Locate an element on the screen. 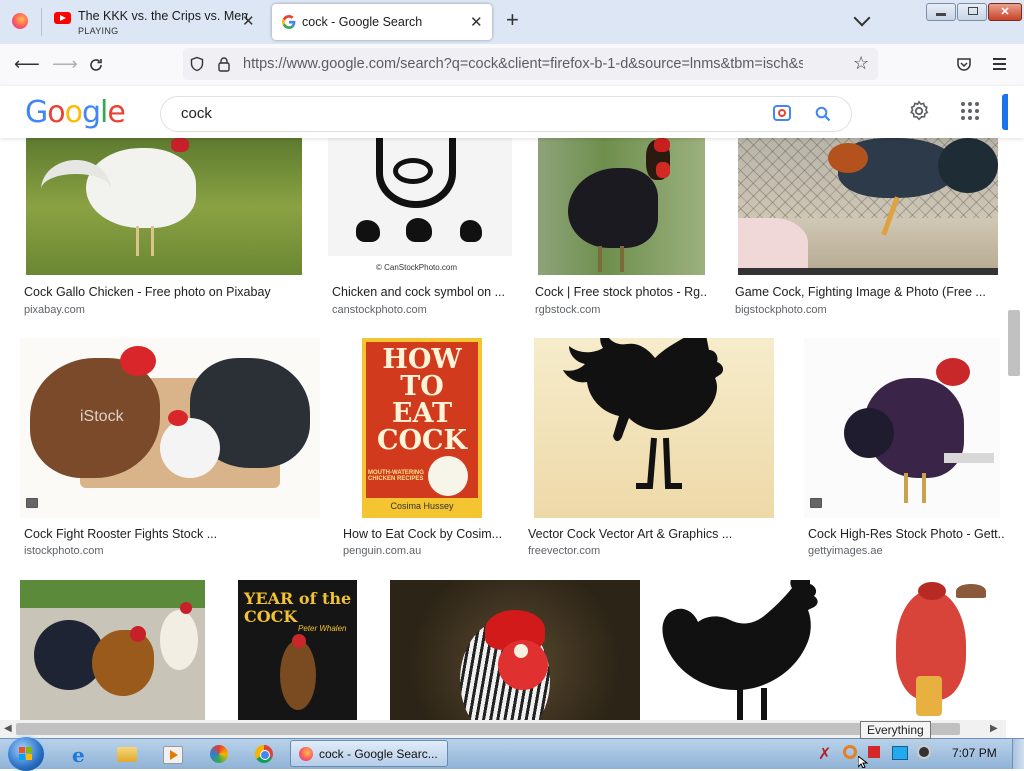 This screenshot has height=771, width=1024. tab-video: The KKK vs. the Crips vs. Memp PLAYING ✕ is located at coordinates (156, 22).